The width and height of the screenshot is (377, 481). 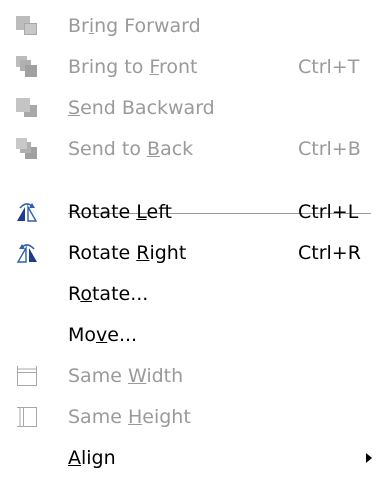 I want to click on bring-to-front-icon, so click(x=27, y=67).